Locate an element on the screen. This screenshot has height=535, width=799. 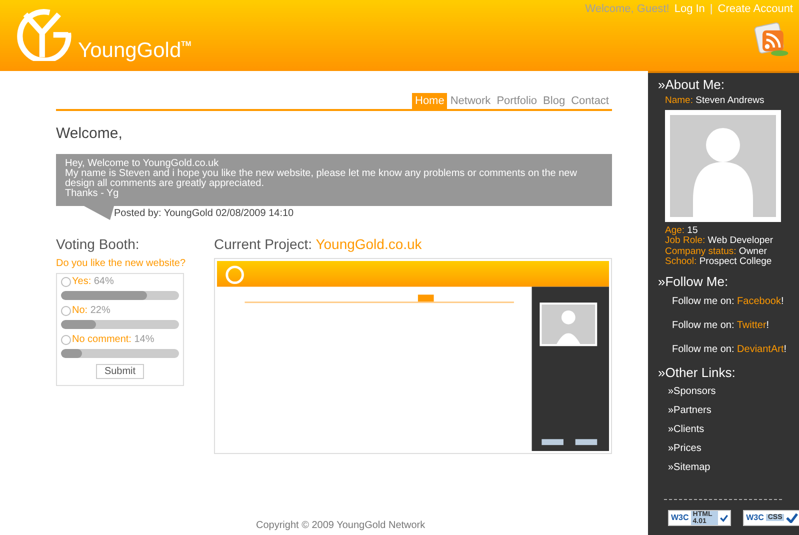
message-text: My name is Steven and i hope you like the new website, please let me know any problems or comments on the new design all comments are greatly appreciated. is located at coordinates (321, 179).